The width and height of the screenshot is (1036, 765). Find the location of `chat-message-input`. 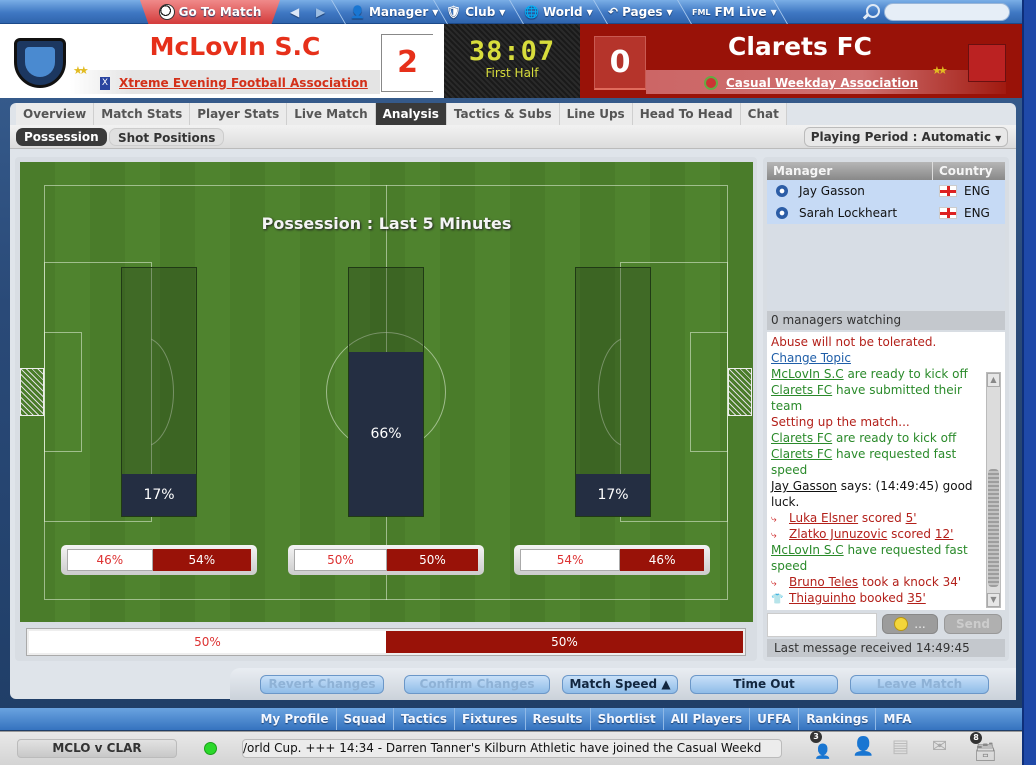

chat-message-input is located at coordinates (822, 625).